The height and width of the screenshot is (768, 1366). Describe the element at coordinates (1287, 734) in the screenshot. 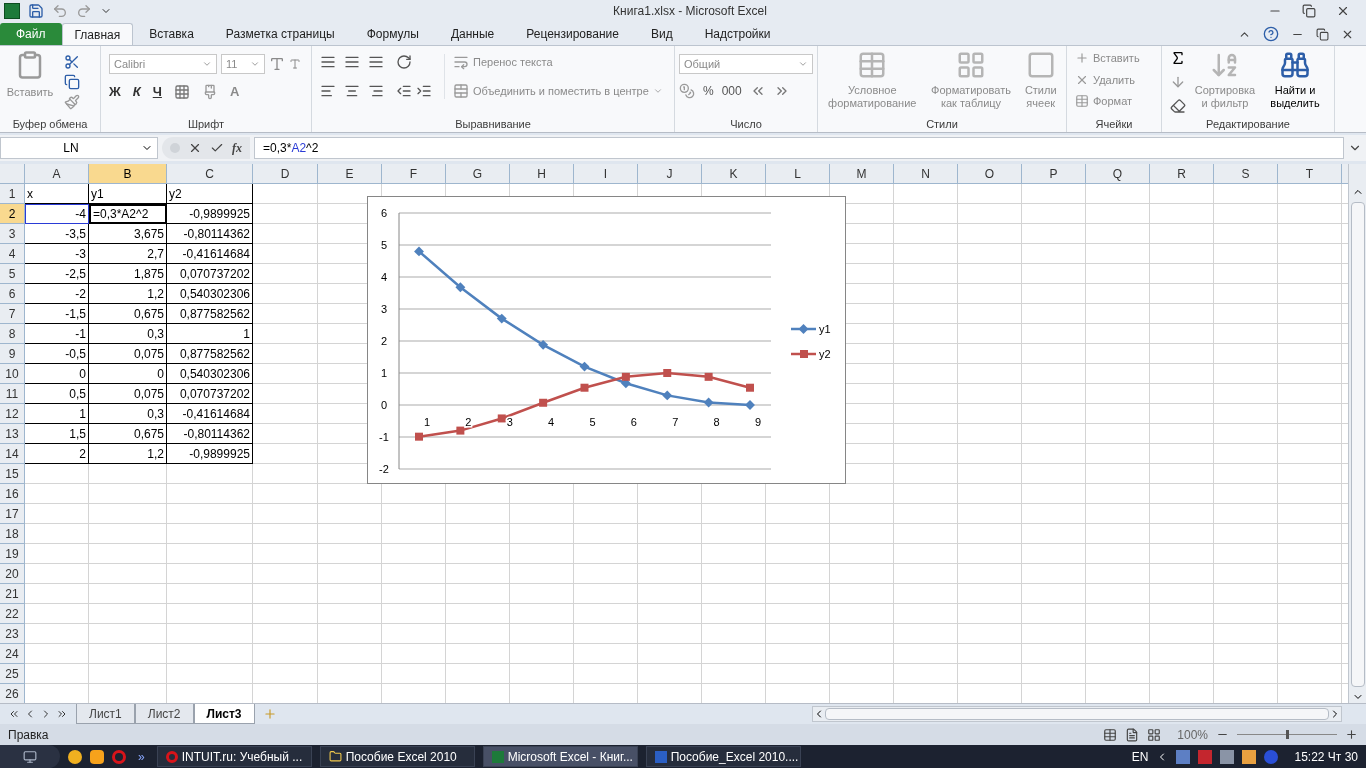

I see `zoom-slider` at that location.